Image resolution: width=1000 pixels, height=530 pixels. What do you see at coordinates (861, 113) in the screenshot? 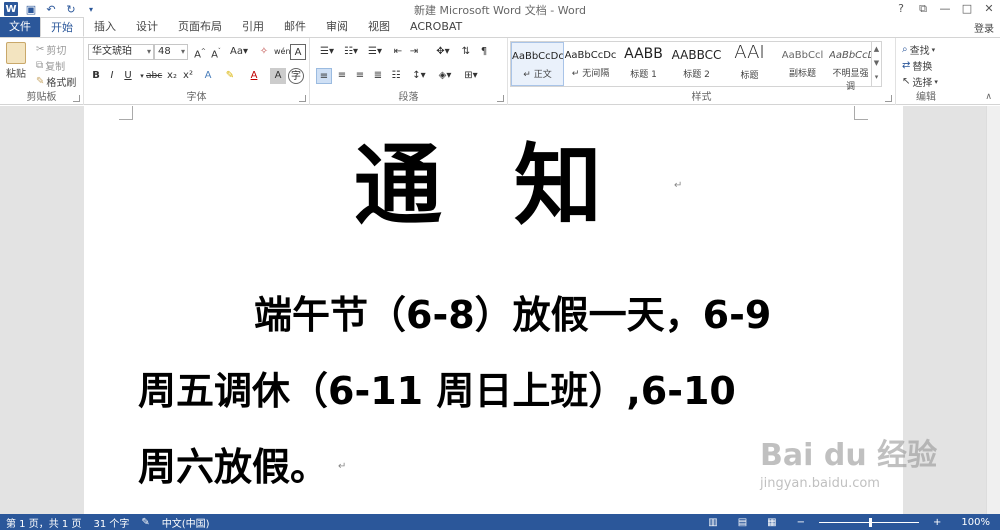
I see `crop-mark-top-right` at bounding box center [861, 113].